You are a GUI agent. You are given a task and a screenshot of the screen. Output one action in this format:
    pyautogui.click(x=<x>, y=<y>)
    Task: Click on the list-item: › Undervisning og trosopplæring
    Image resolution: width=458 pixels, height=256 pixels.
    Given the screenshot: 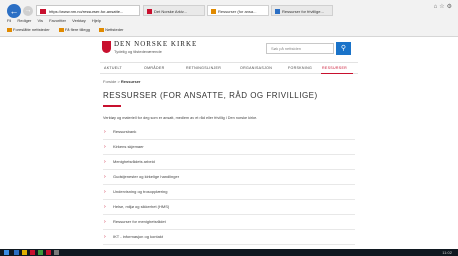 What is the action you would take?
    pyautogui.click(x=229, y=192)
    